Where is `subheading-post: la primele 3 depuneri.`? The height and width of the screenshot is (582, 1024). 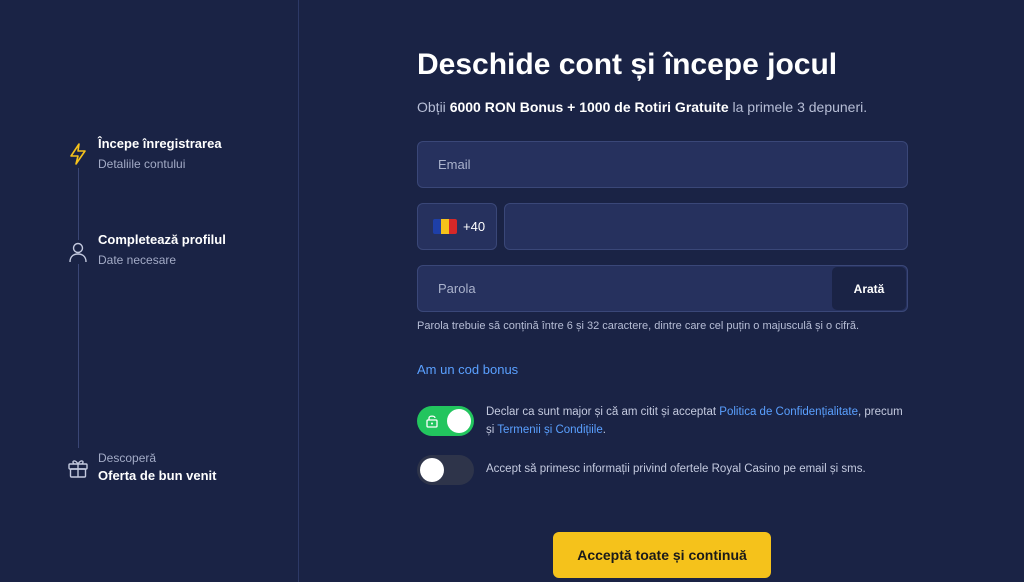 subheading-post: la primele 3 depuneri. is located at coordinates (798, 107).